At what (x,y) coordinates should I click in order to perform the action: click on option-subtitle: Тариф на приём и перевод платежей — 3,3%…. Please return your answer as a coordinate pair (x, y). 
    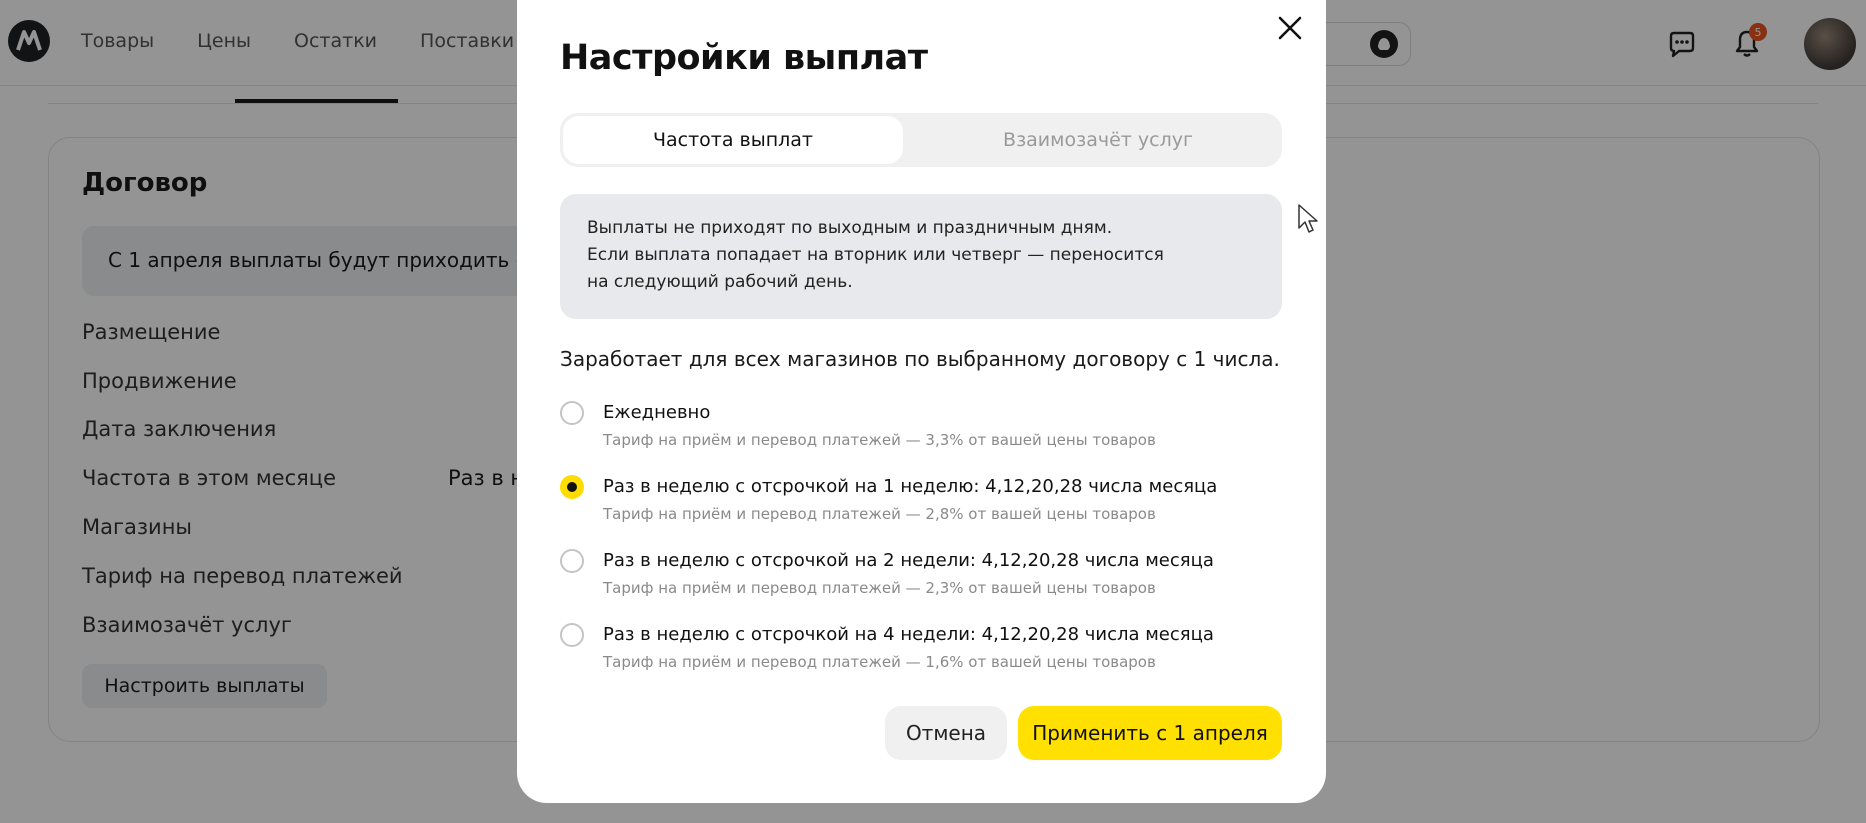
    Looking at the image, I should click on (879, 440).